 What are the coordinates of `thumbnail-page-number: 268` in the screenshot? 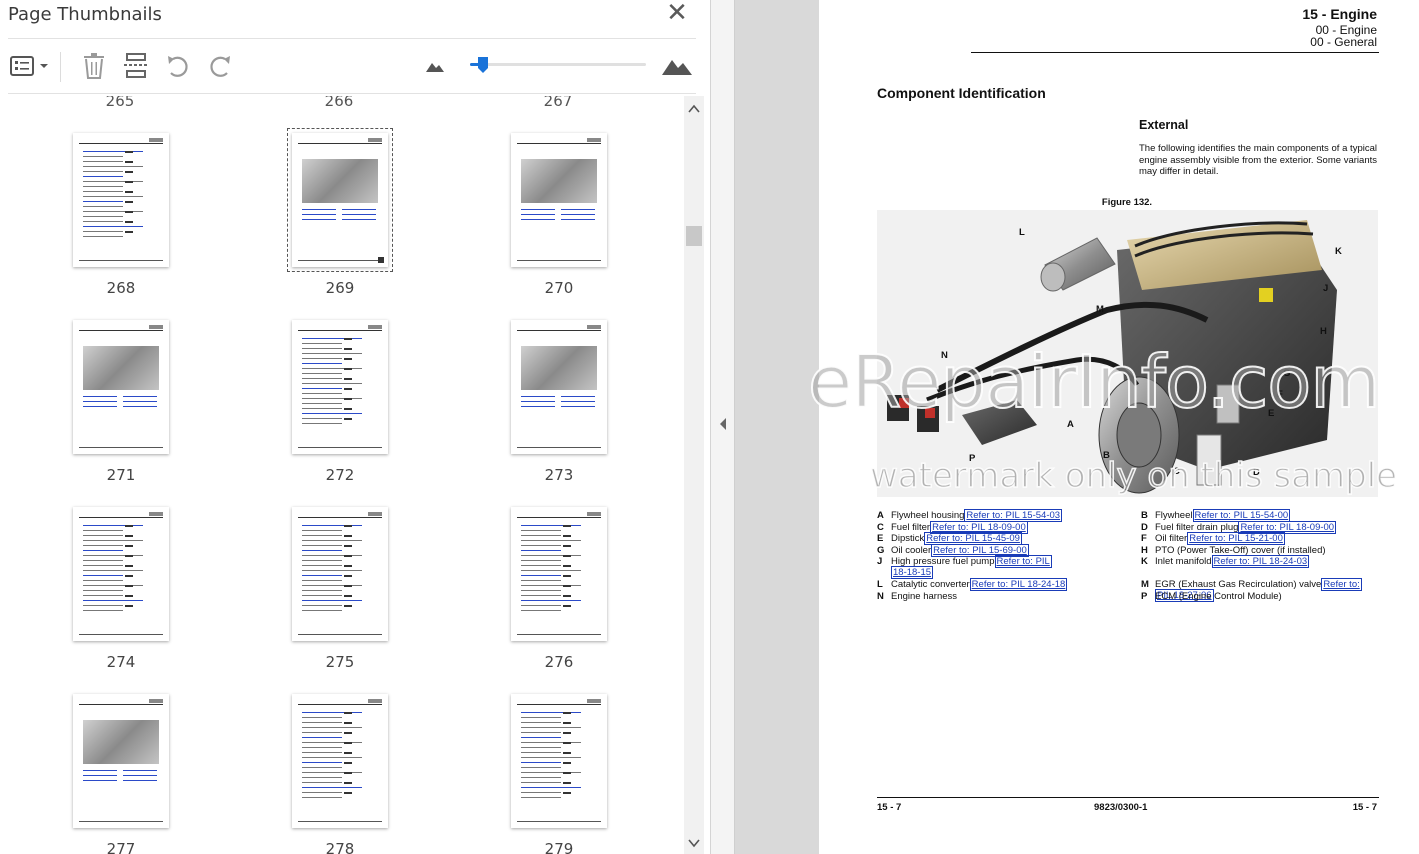 It's located at (121, 288).